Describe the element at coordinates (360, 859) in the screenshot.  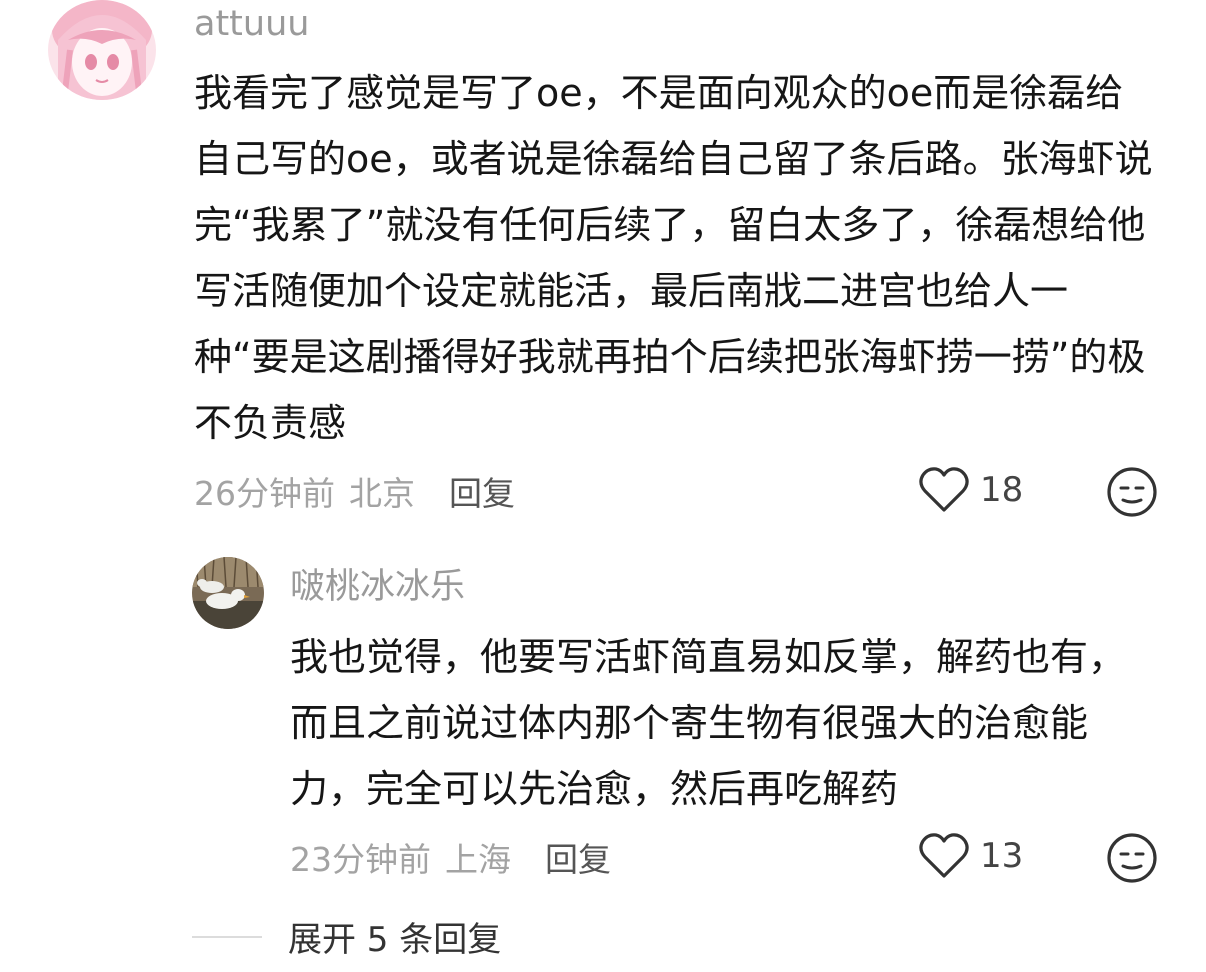
I see `reply-time: 23分钟前` at that location.